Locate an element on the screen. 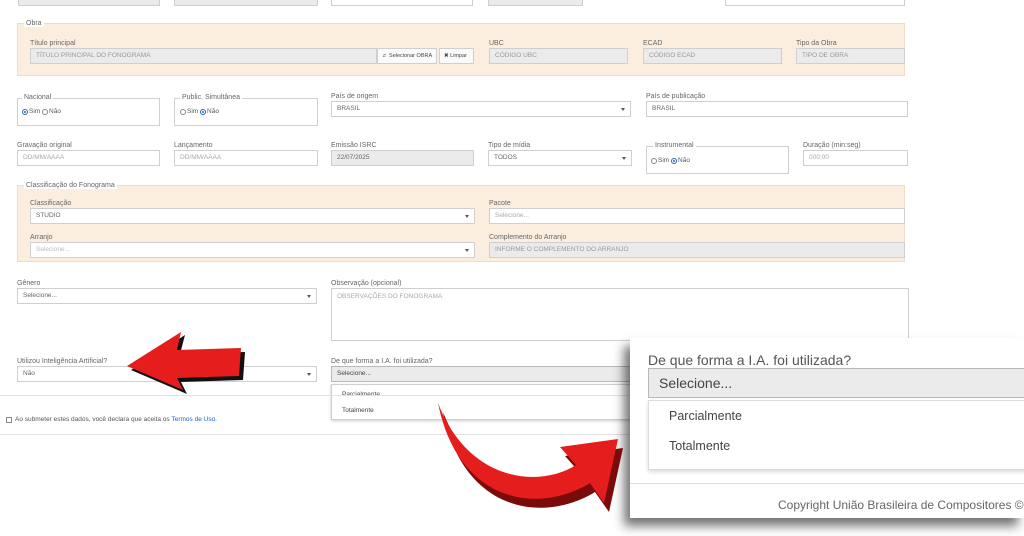 The image size is (1024, 536). tipo-midia-label: Tipo de mídia is located at coordinates (509, 145).